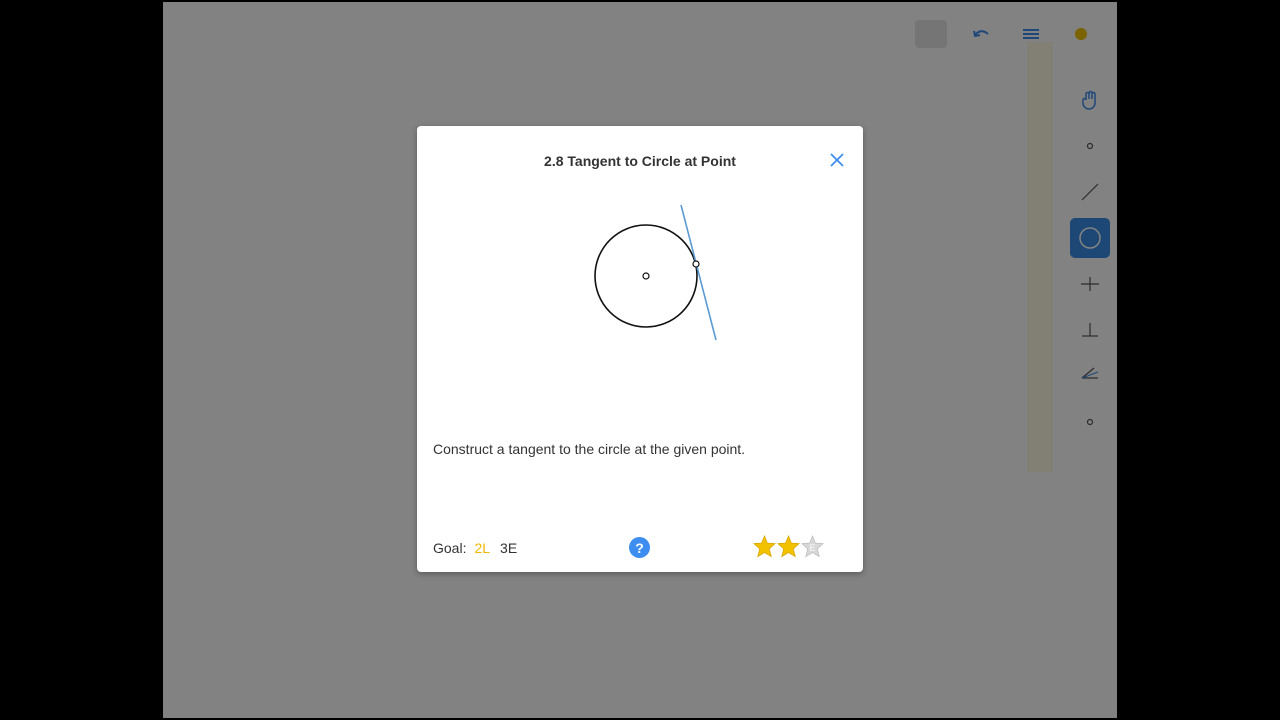 The image size is (1280, 720). Describe the element at coordinates (696, 264) in the screenshot. I see `given-point` at that location.